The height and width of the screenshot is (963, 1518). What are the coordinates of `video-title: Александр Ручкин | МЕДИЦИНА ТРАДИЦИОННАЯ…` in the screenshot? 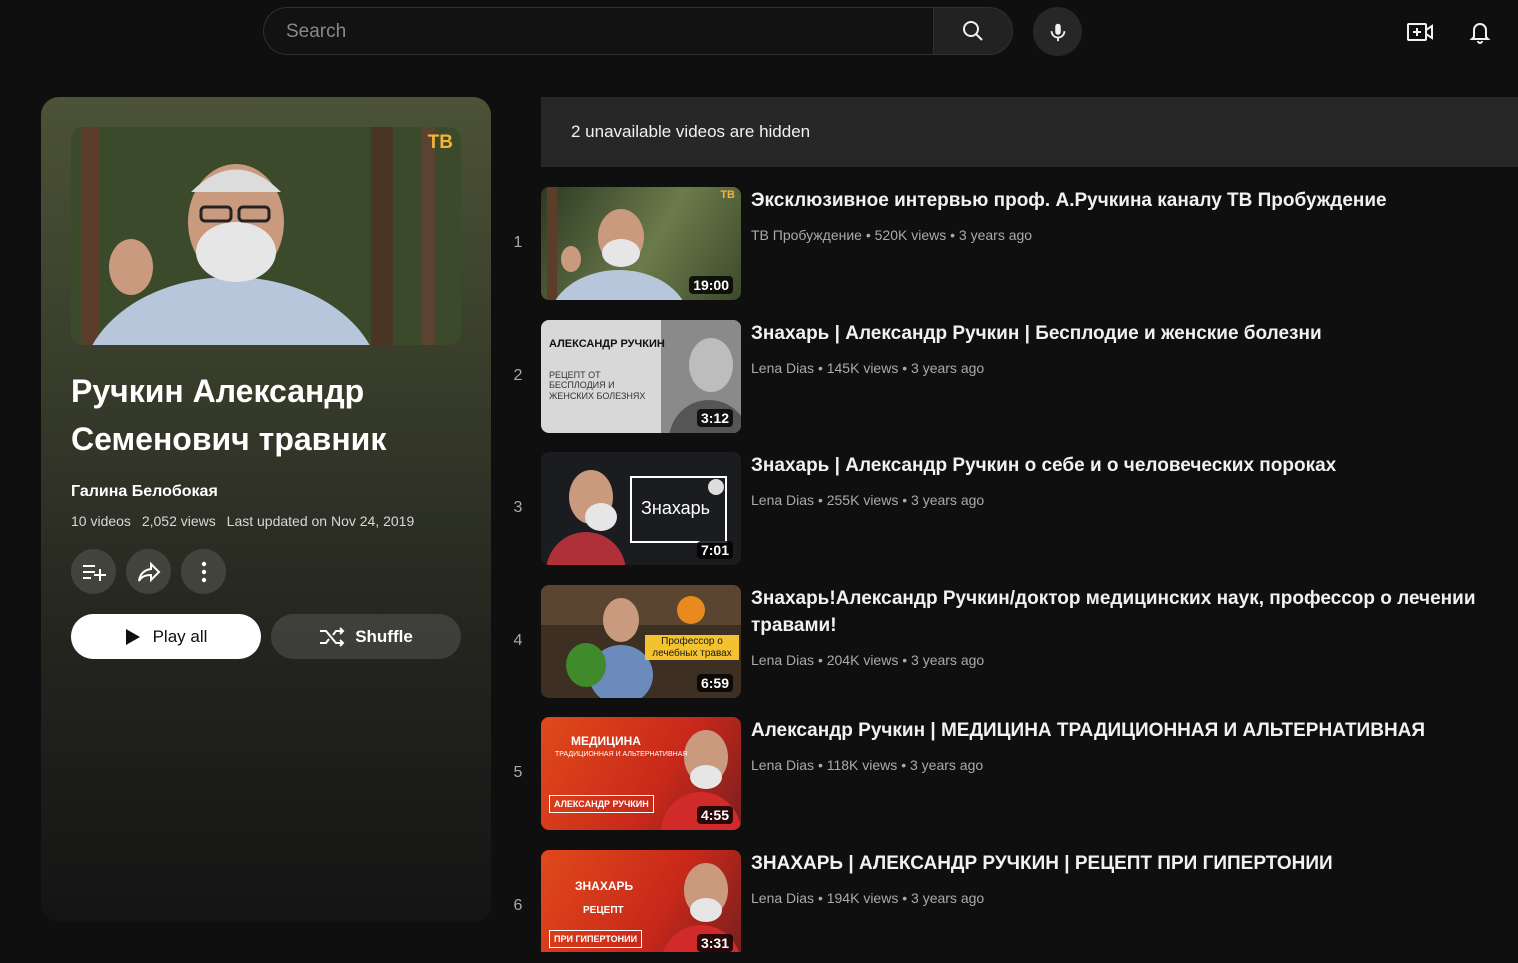 It's located at (1121, 730).